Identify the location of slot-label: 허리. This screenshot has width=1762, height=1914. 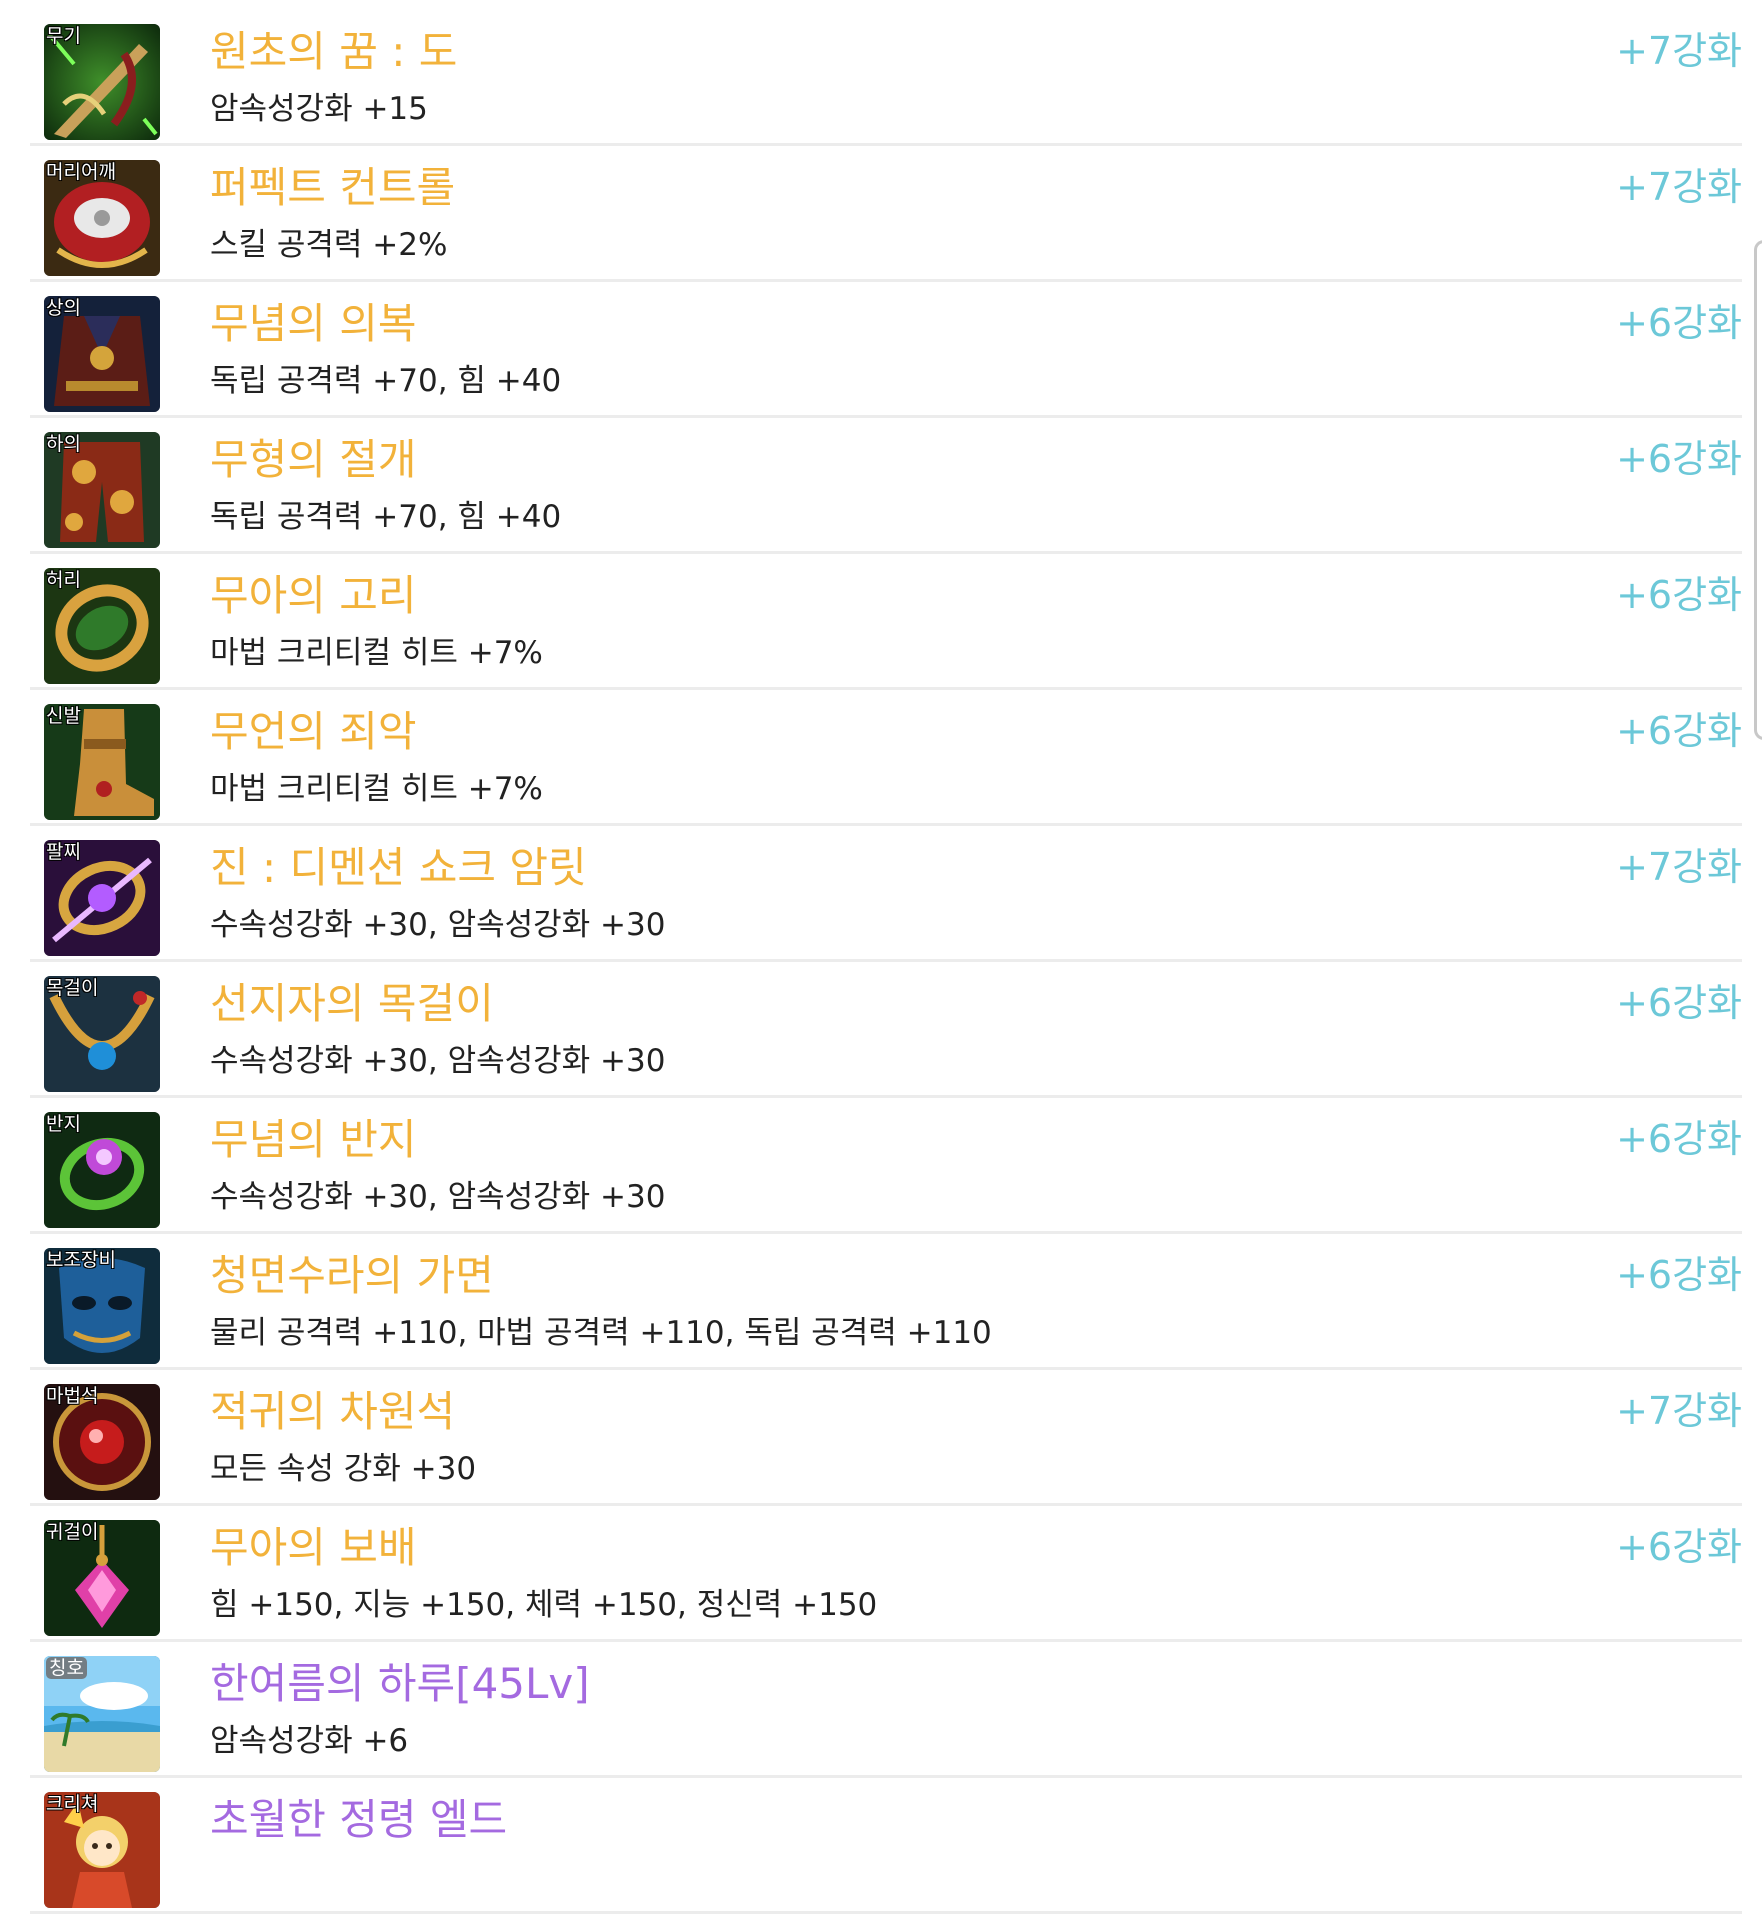
(63, 580).